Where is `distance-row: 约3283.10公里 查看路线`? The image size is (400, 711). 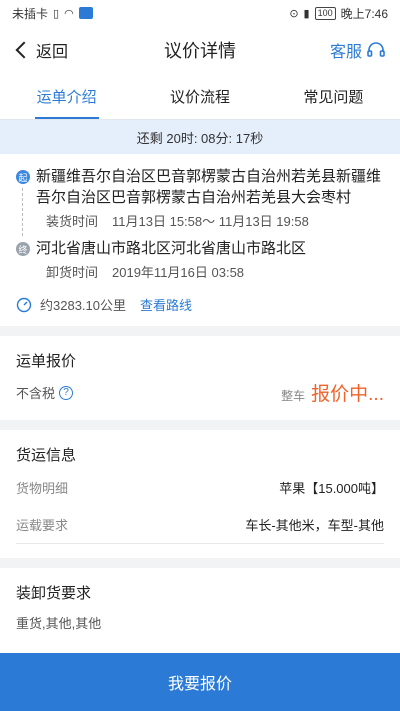 distance-row: 约3283.10公里 查看路线 is located at coordinates (200, 304).